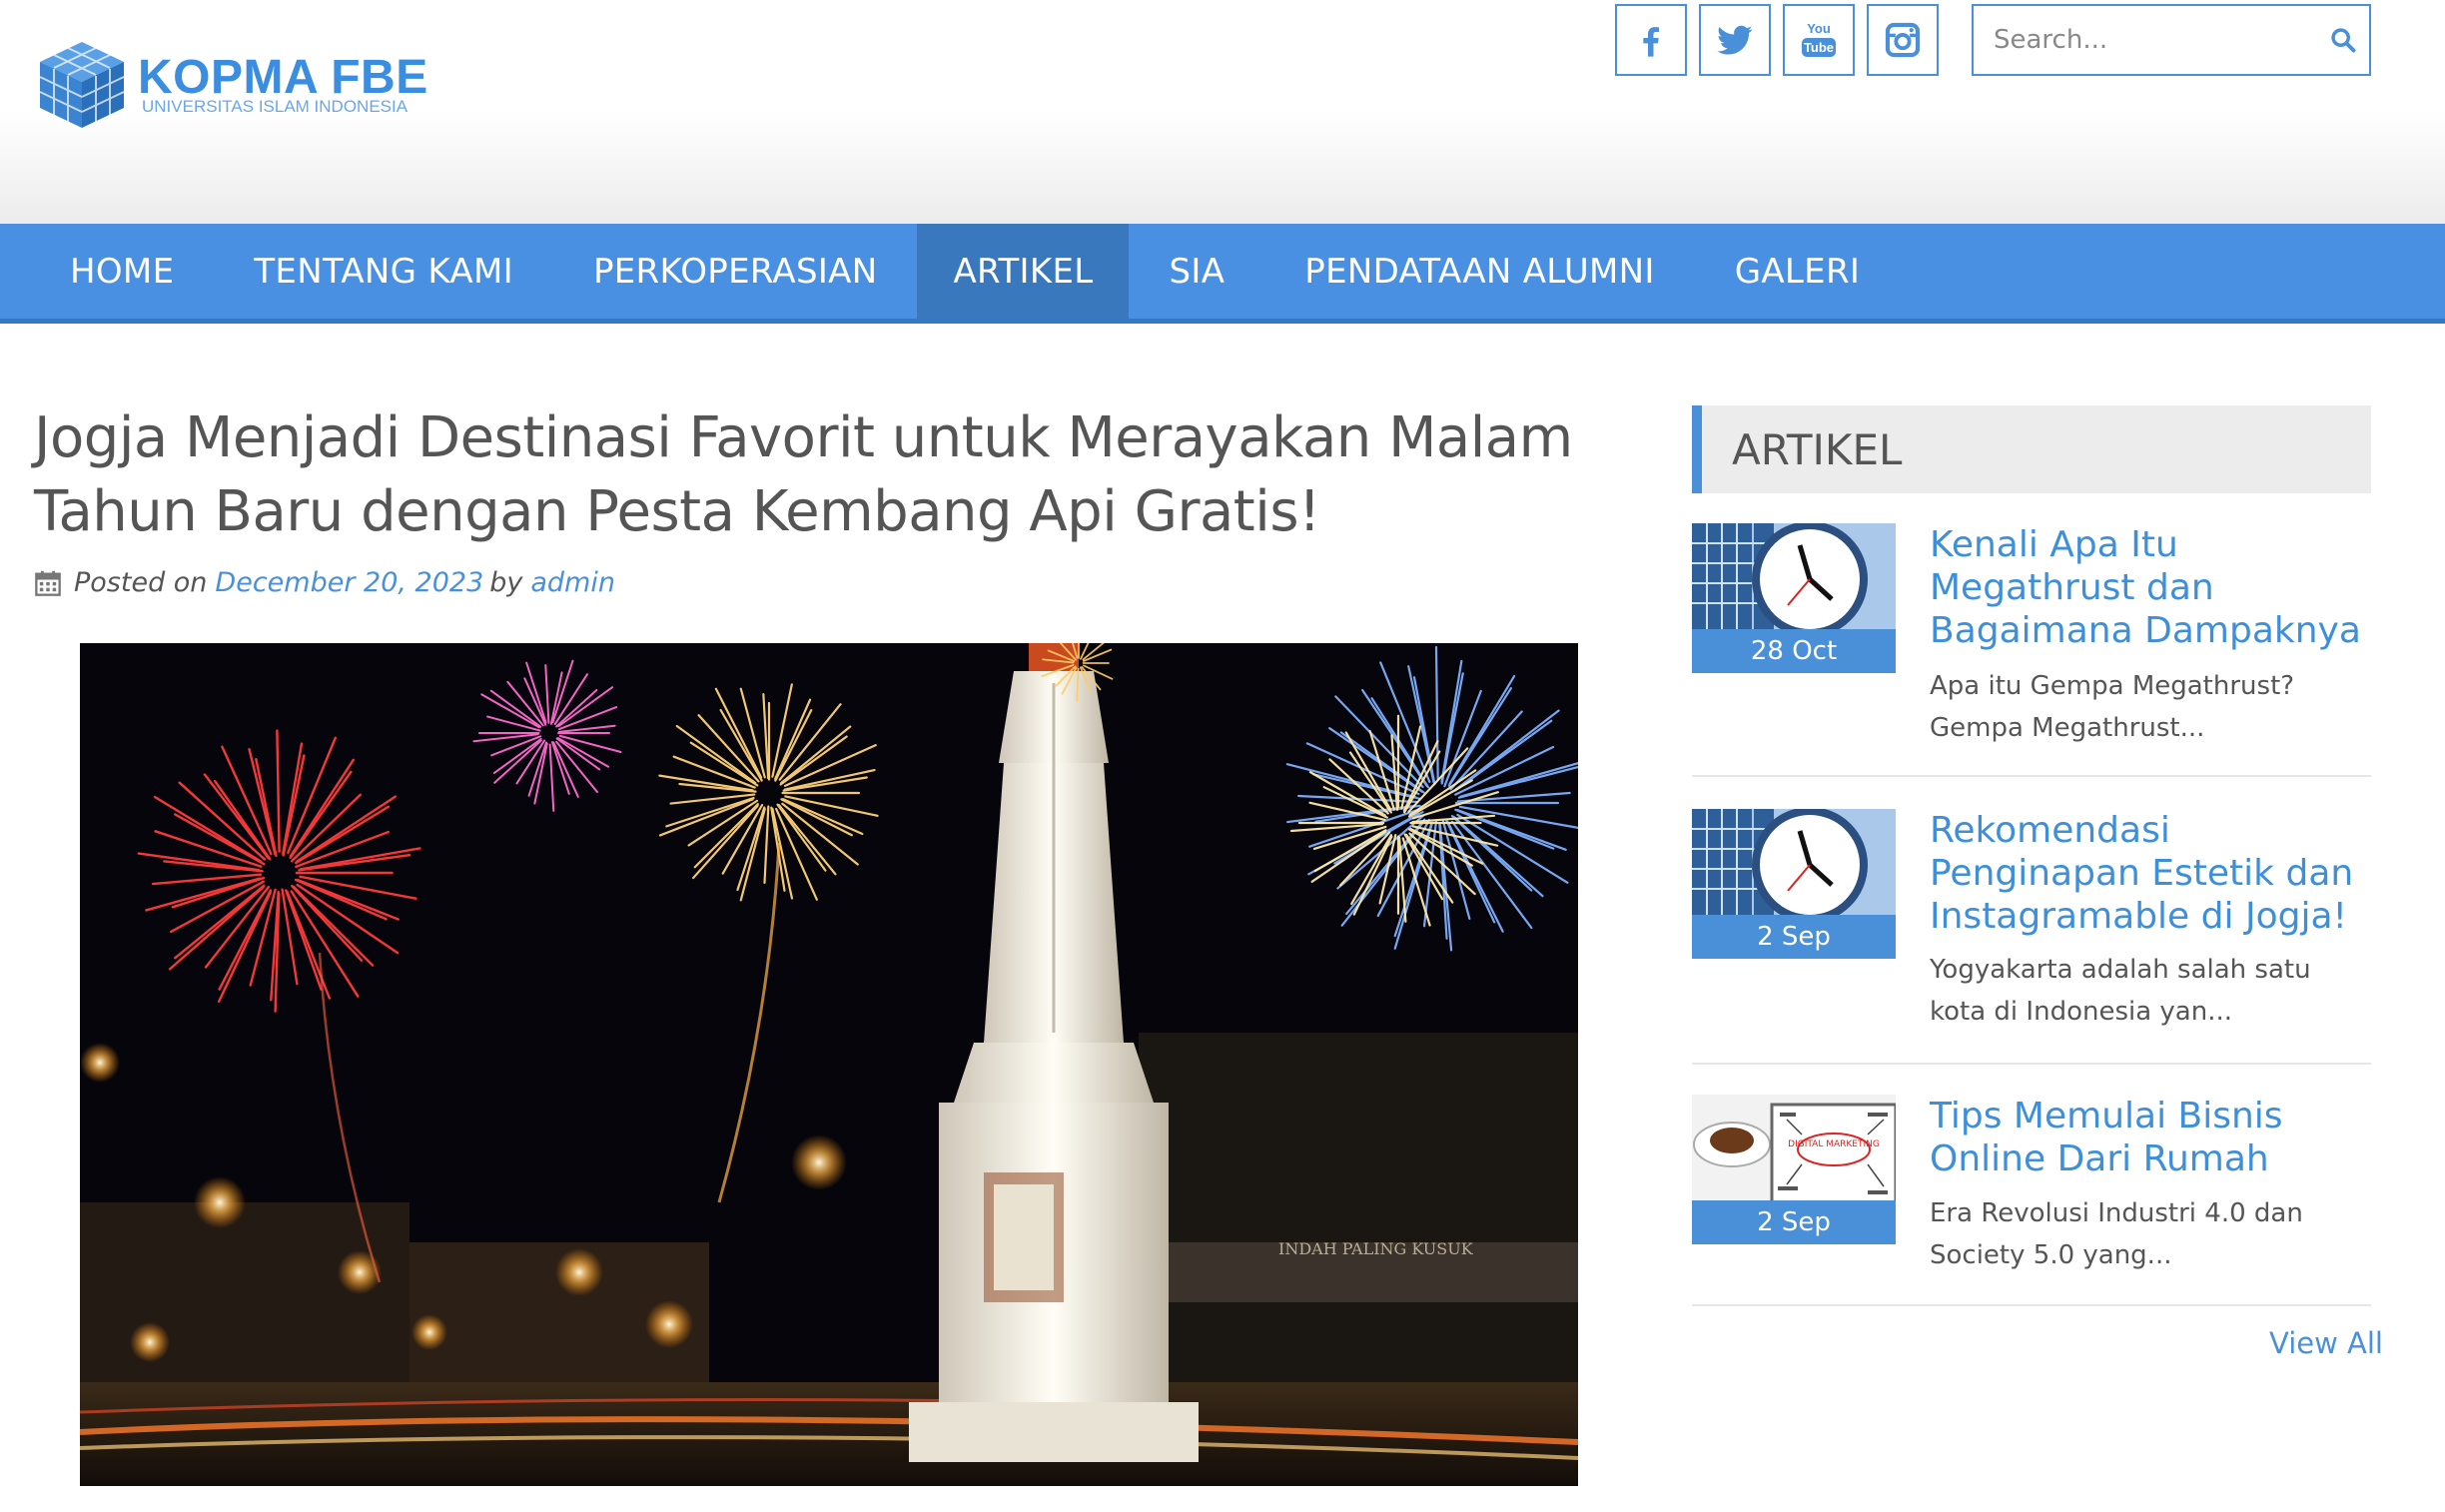 The image size is (2445, 1512). Describe the element at coordinates (1819, 28) in the screenshot. I see `svg-text: You` at that location.